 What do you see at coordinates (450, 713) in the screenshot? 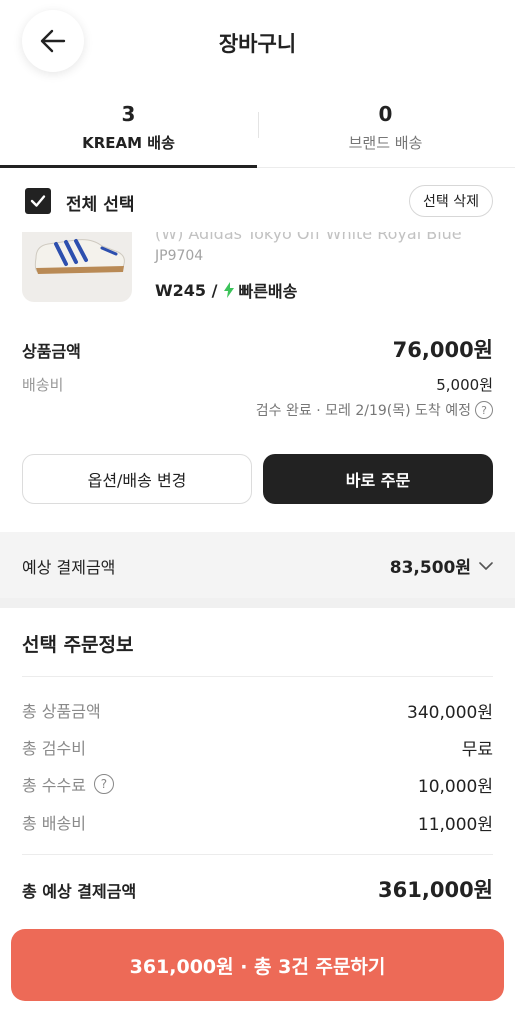
I see `order-info-value: 340,000원` at bounding box center [450, 713].